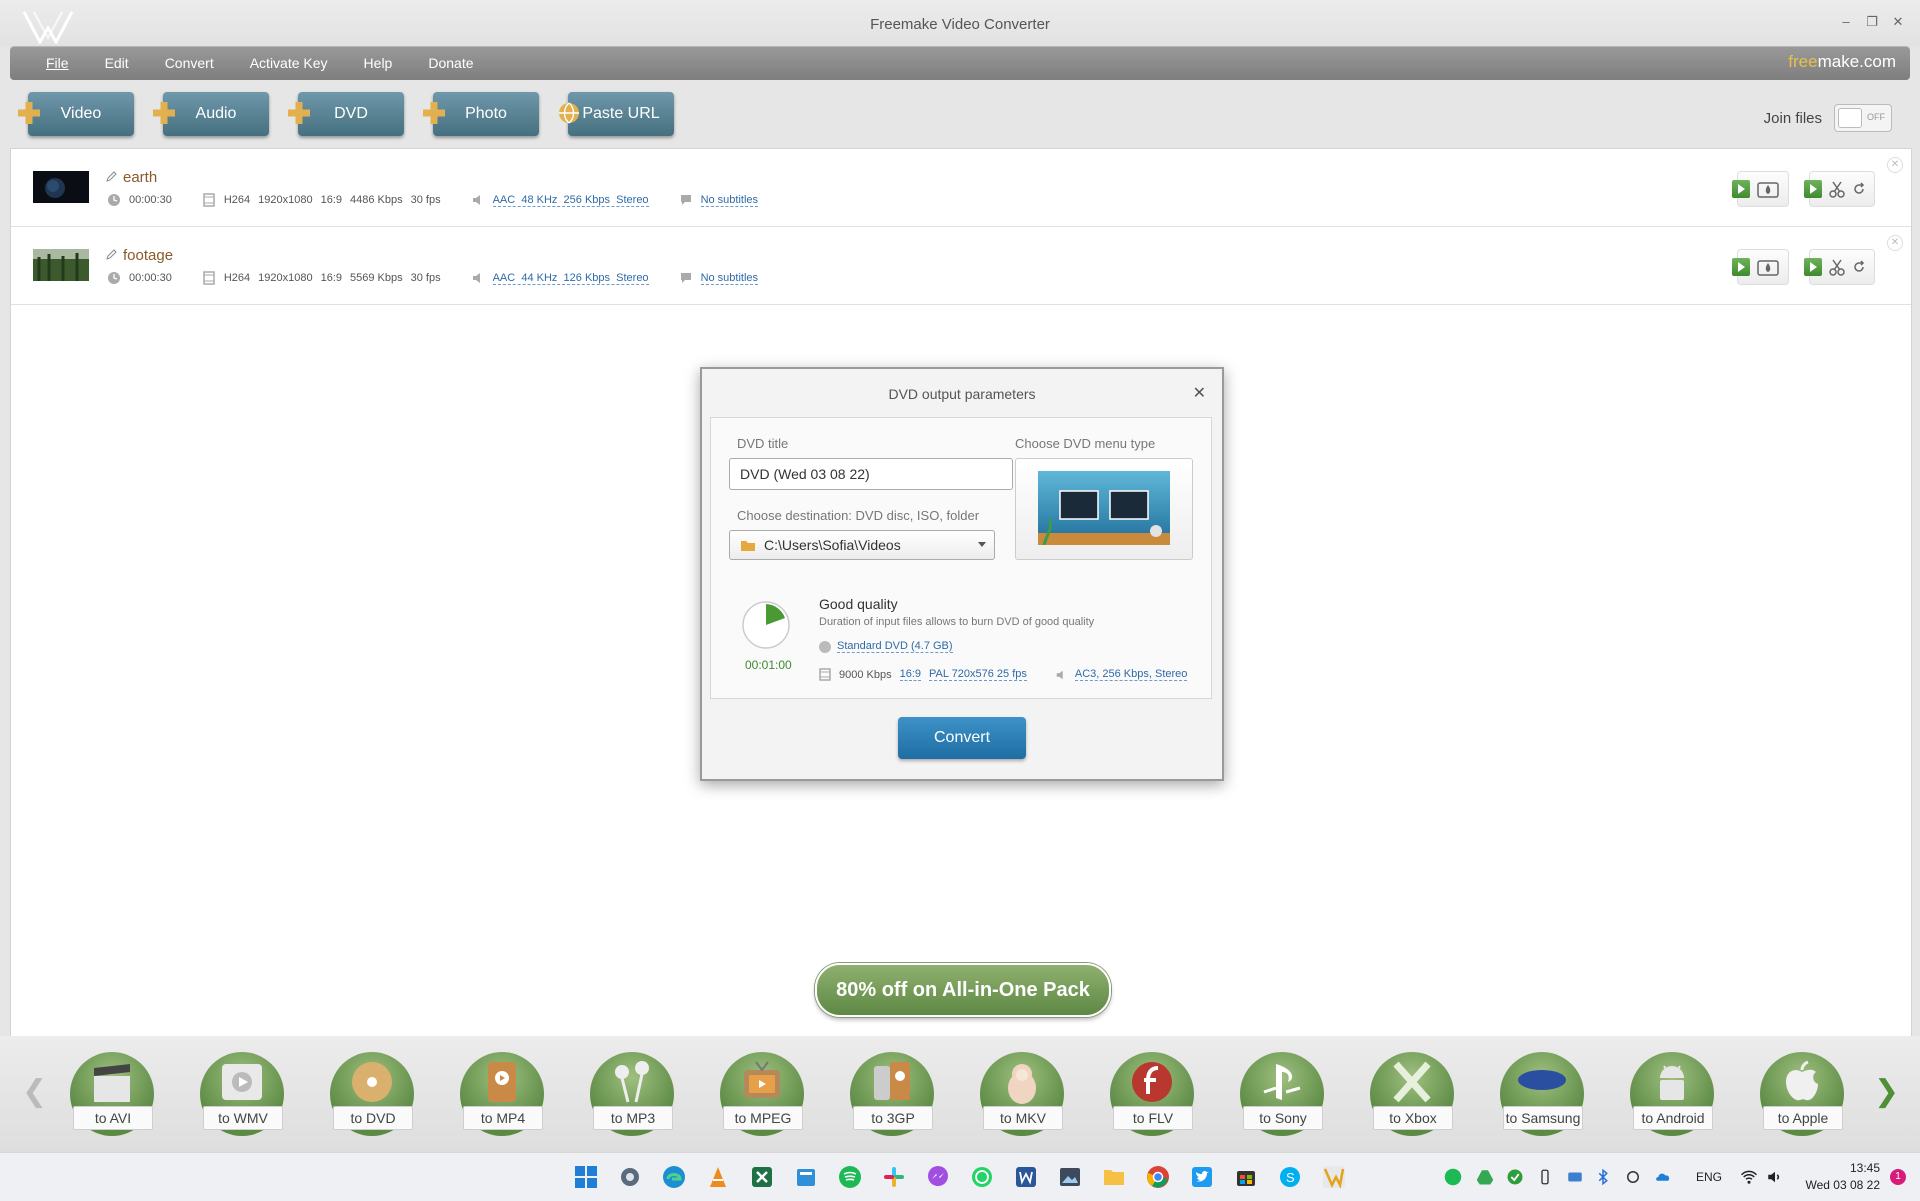 The height and width of the screenshot is (1201, 1920). Describe the element at coordinates (117, 63) in the screenshot. I see `menu-edit: Edit` at that location.